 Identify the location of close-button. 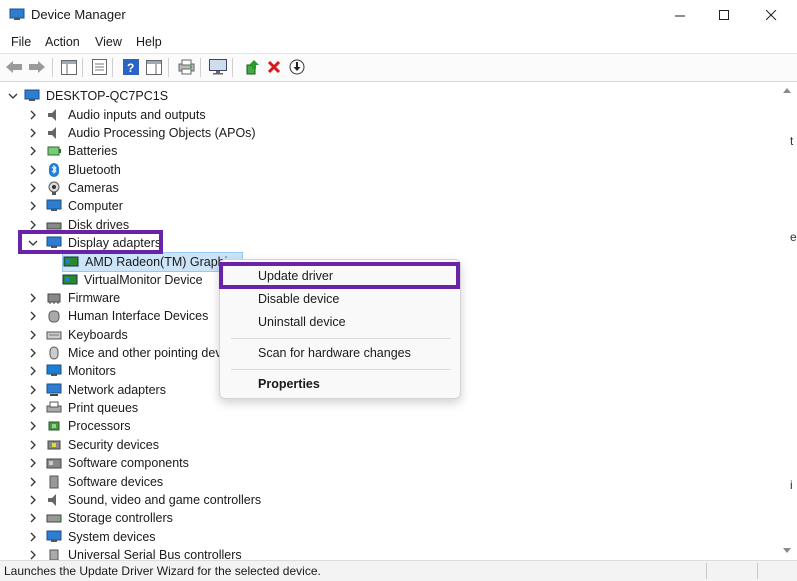
(771, 15).